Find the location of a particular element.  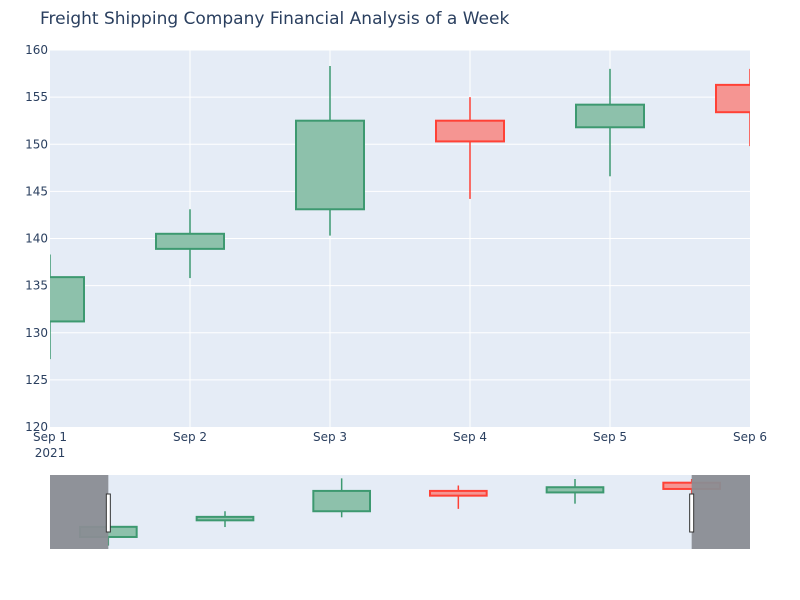

y-tick-label: 125 is located at coordinates (36, 380).